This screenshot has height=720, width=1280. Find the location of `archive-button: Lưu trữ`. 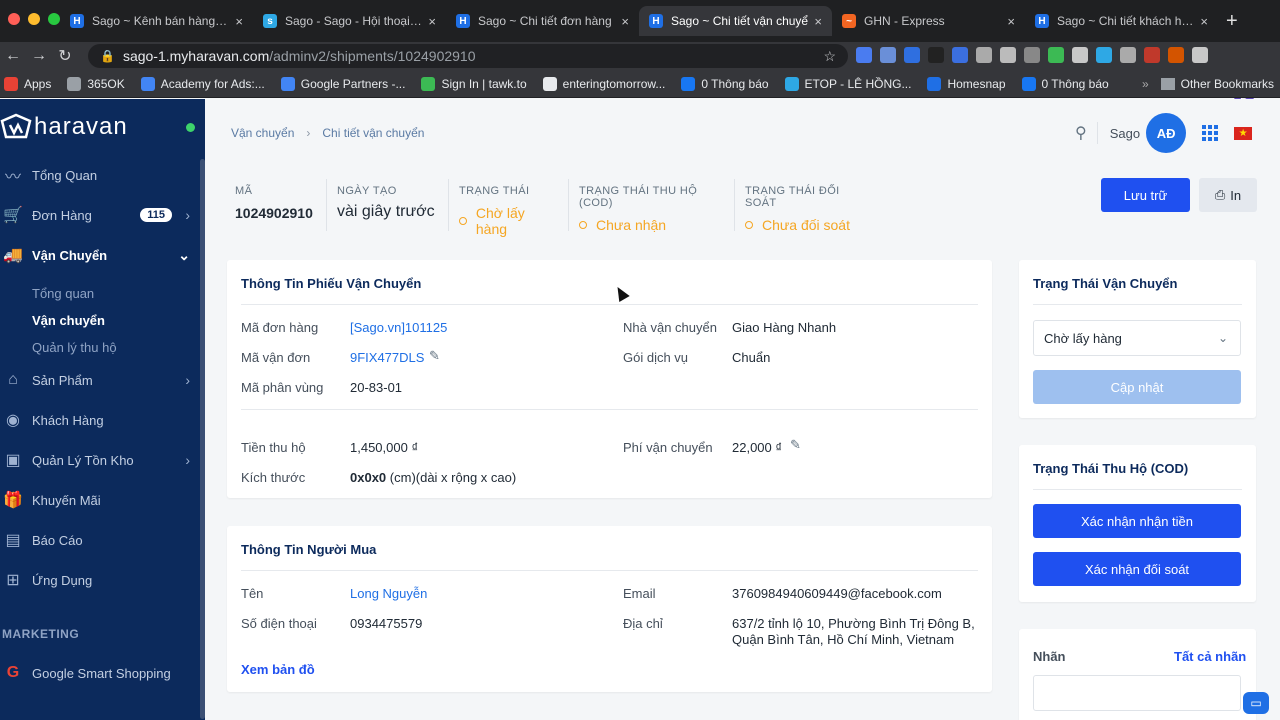

archive-button: Lưu trữ is located at coordinates (1145, 195).